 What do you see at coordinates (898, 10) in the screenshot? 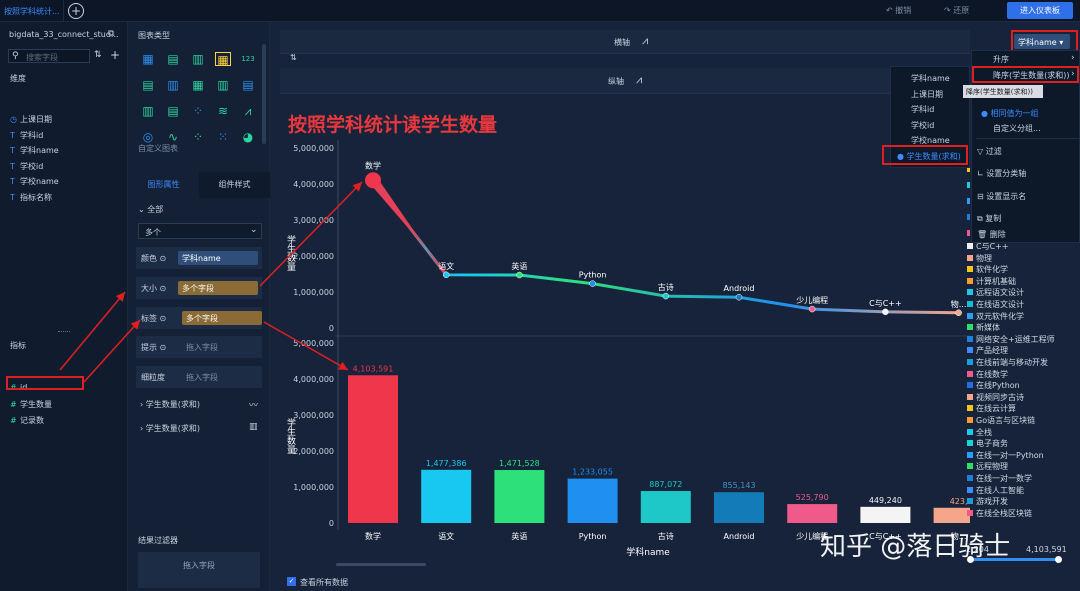
I see `undo-button: ↶ 撤销` at bounding box center [898, 10].